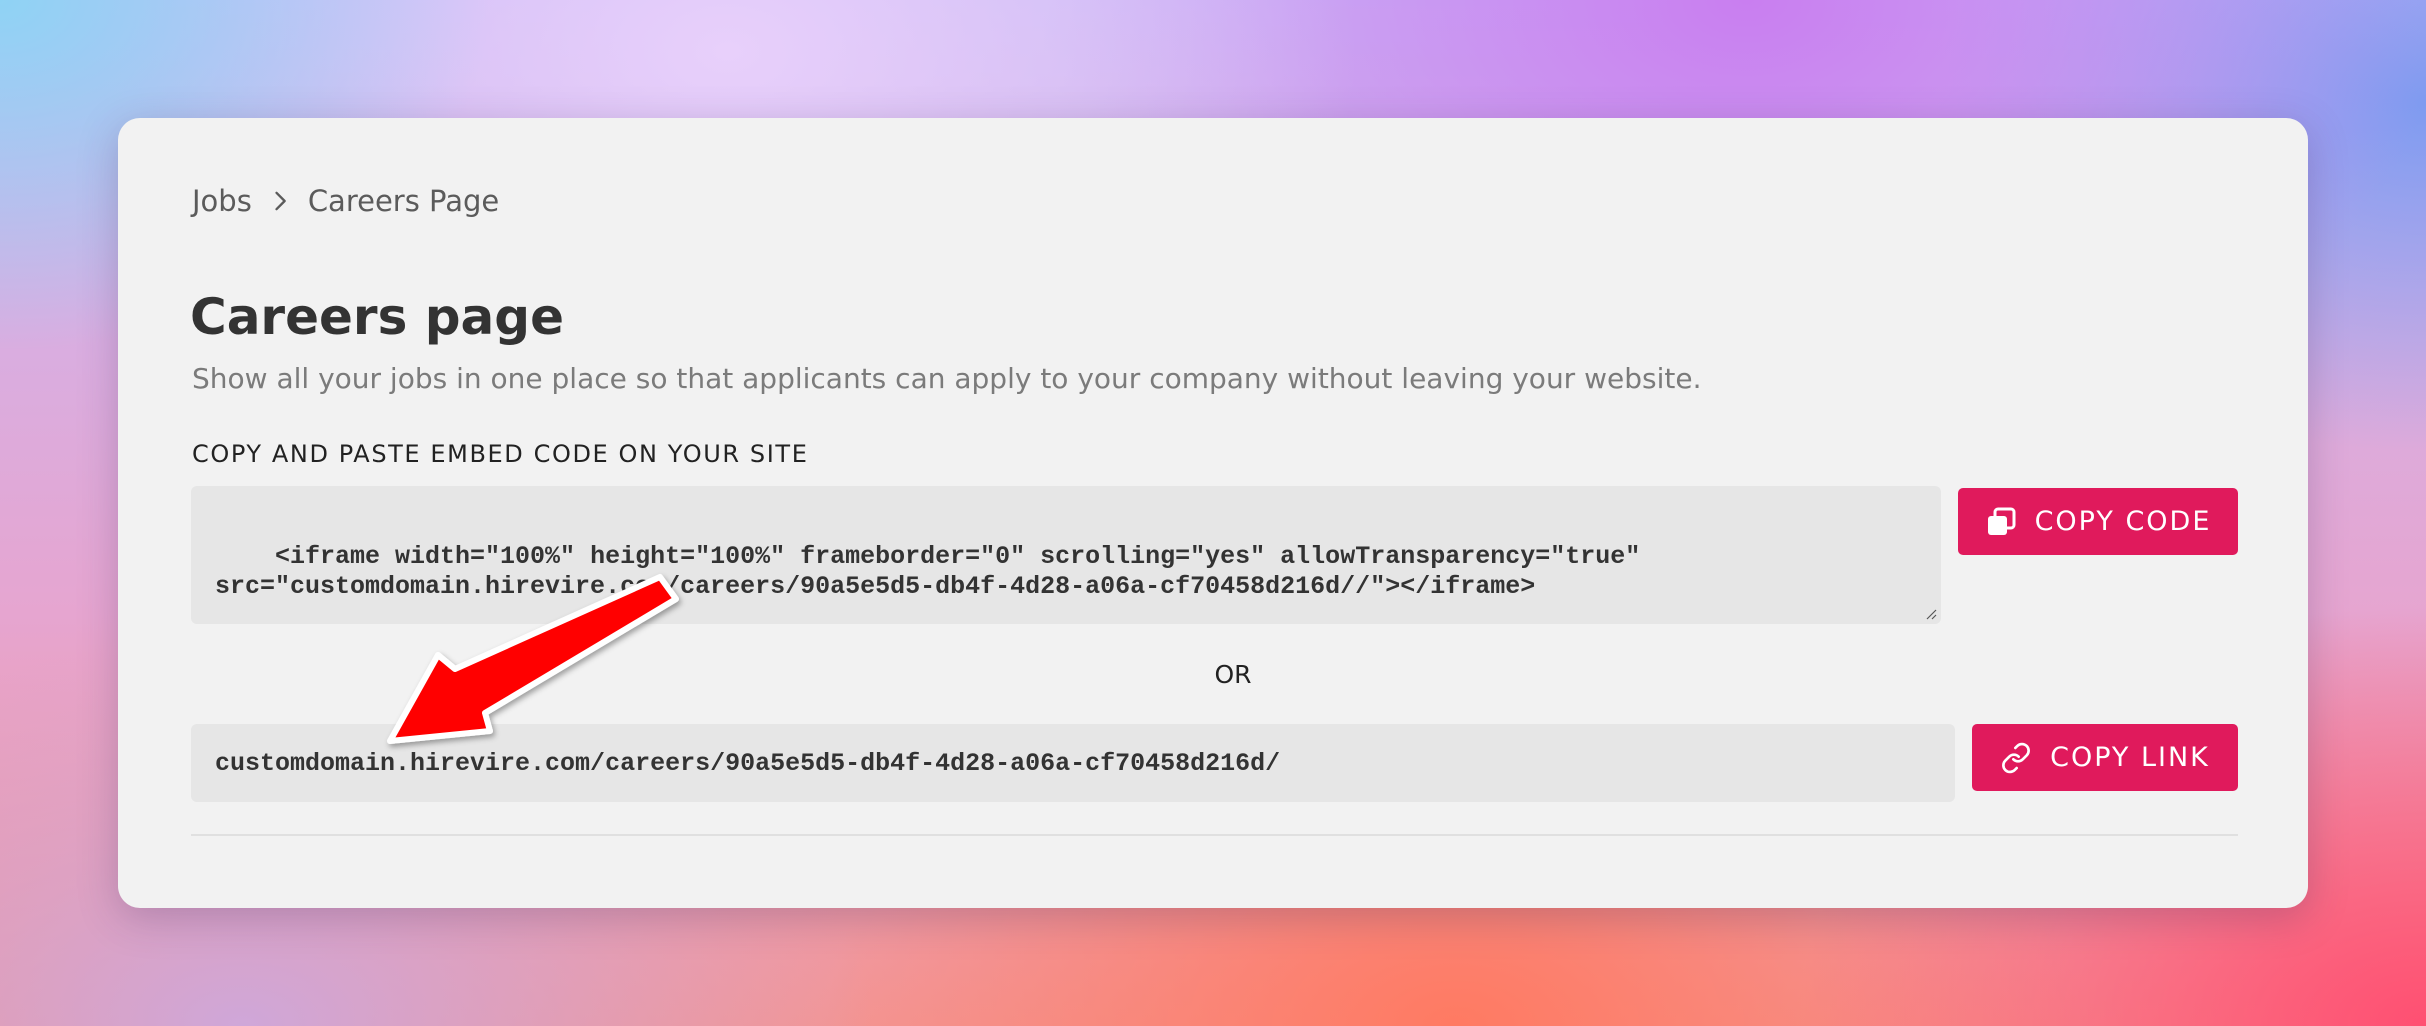 This screenshot has width=2426, height=1026. Describe the element at coordinates (403, 201) in the screenshot. I see `breadcrumb-item-careers-page: Careers Page` at that location.